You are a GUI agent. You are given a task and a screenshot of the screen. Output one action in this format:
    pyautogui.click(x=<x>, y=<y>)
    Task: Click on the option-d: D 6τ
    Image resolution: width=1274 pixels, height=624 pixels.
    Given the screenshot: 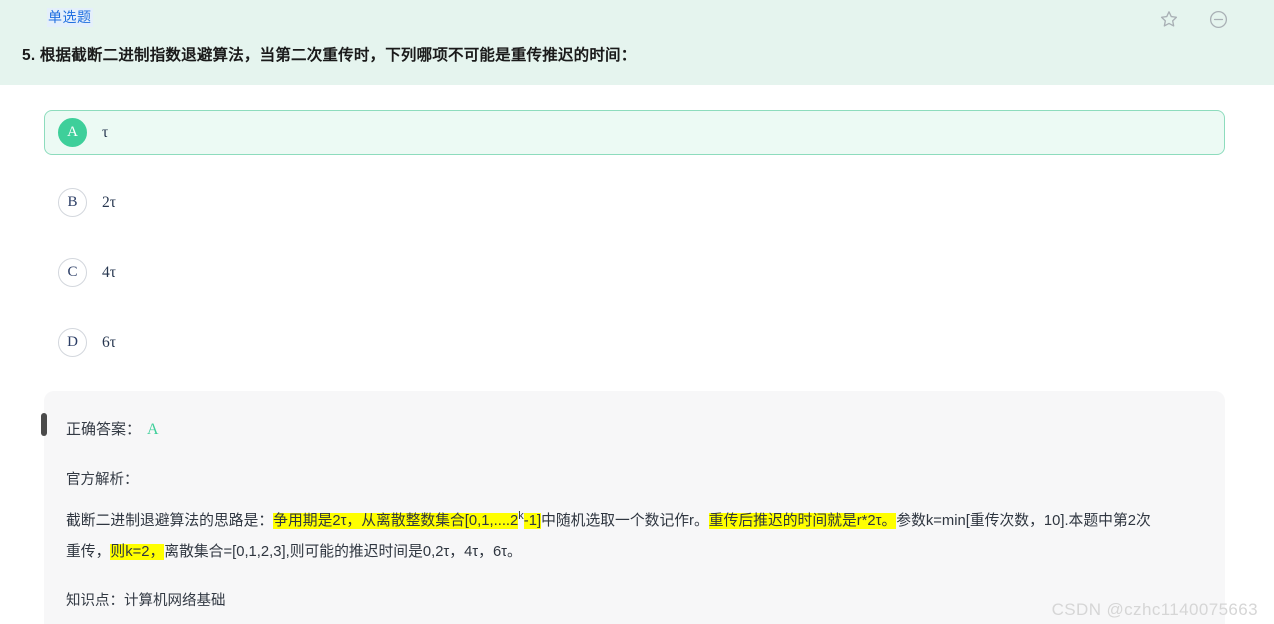 What is the action you would take?
    pyautogui.click(x=634, y=342)
    